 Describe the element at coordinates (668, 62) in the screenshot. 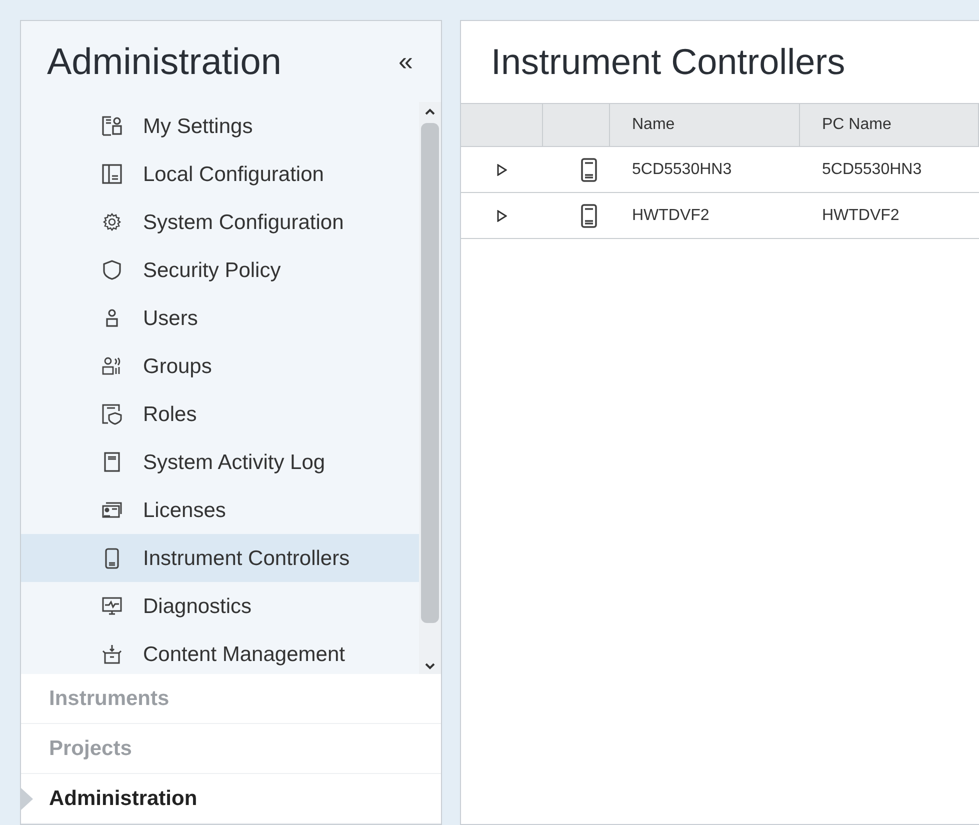

I see `page-title: Instrument Controllers` at that location.